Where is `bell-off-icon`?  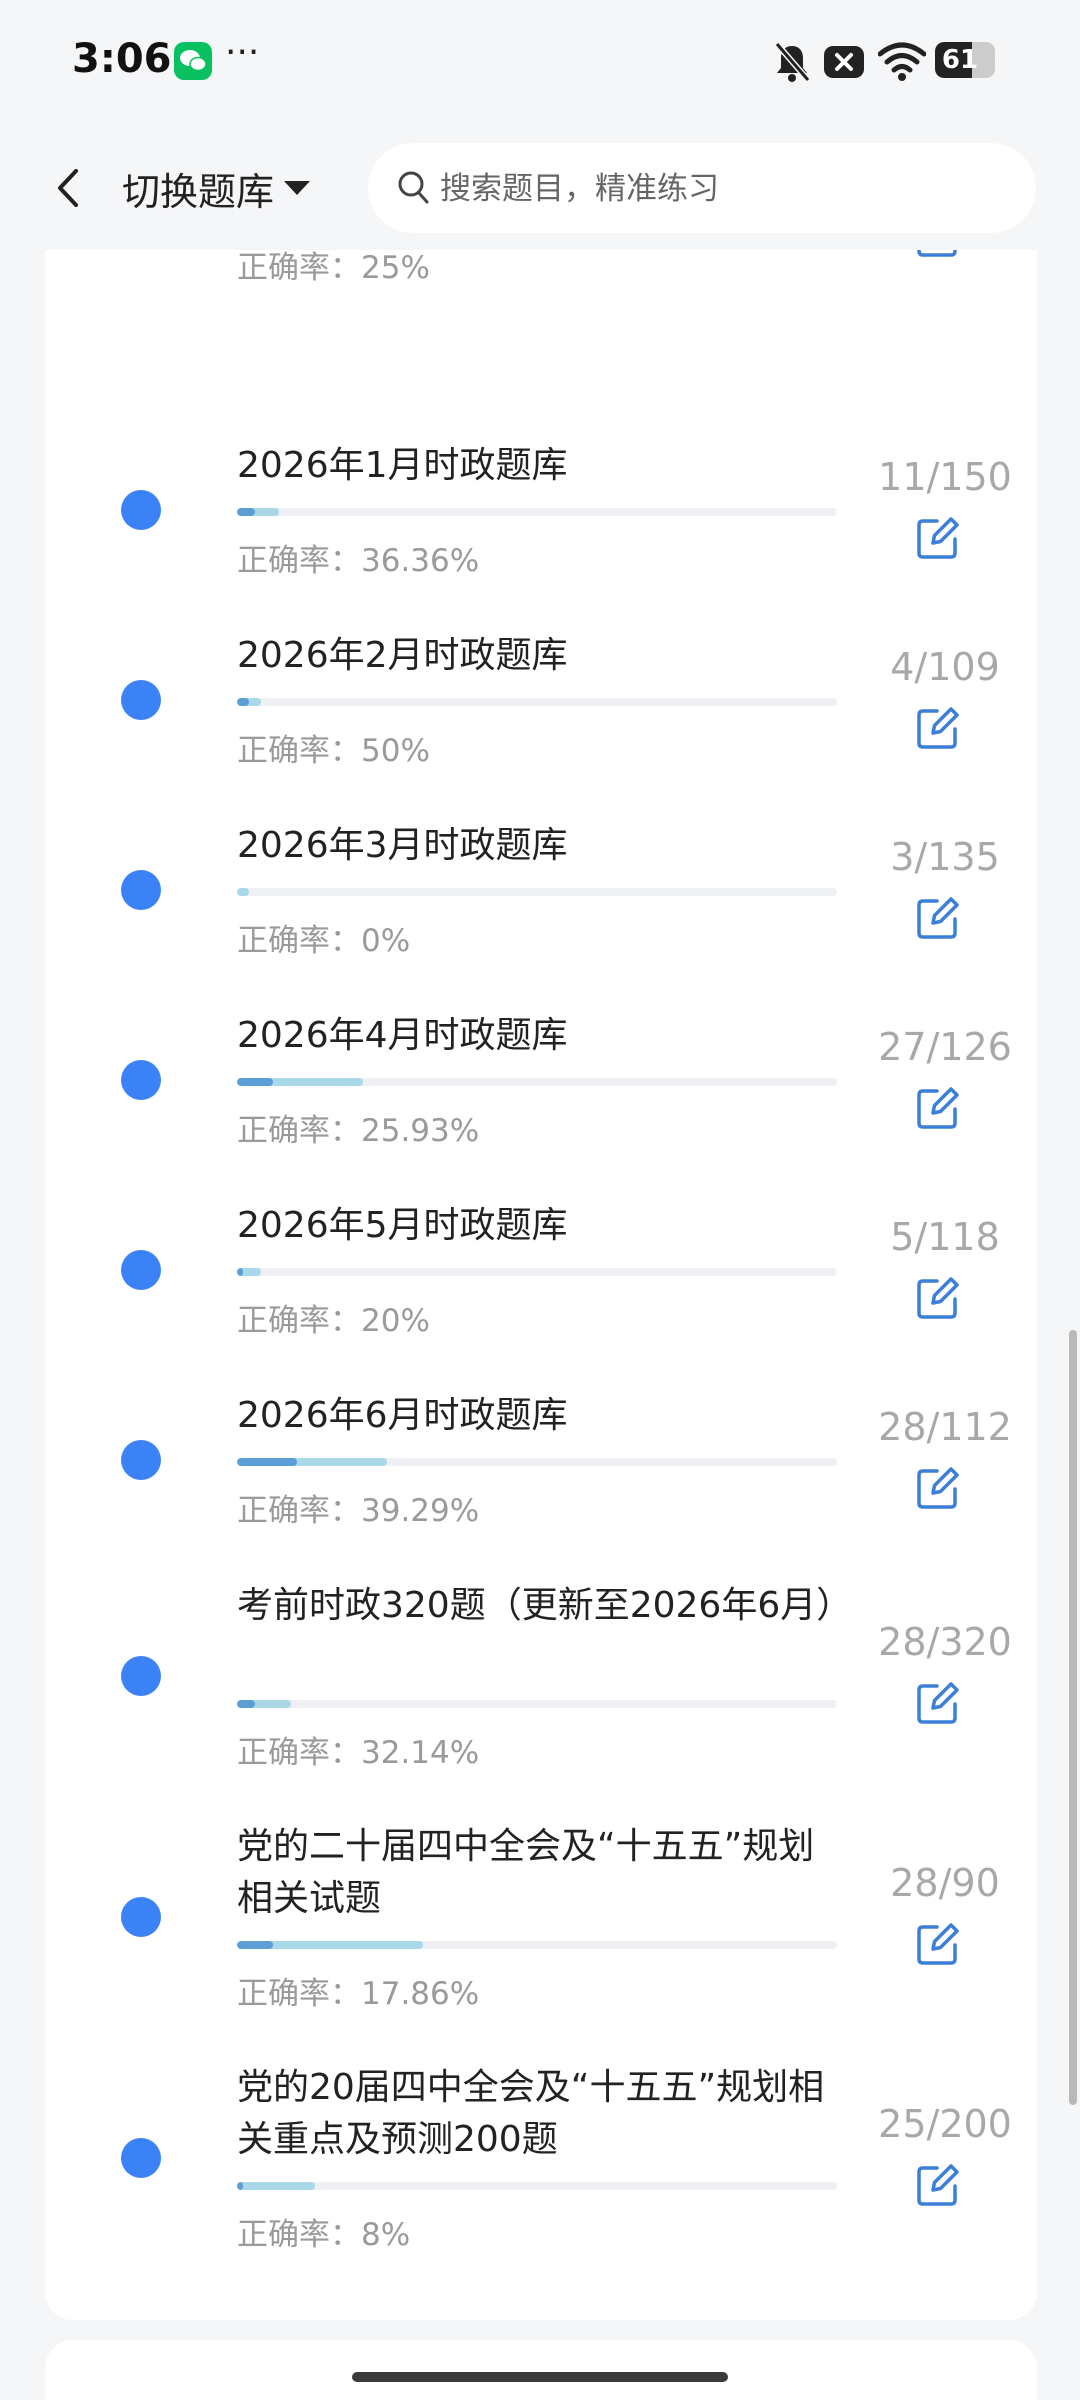
bell-off-icon is located at coordinates (792, 62).